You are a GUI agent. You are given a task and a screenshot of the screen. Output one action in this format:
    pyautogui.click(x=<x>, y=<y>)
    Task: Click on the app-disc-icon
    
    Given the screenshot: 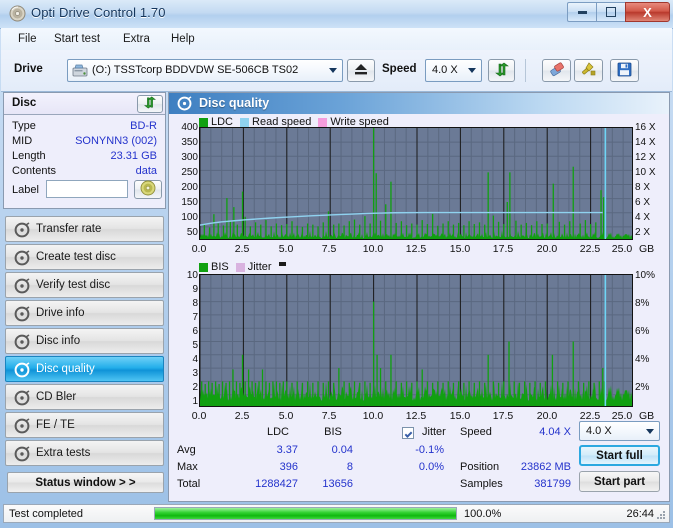 What is the action you would take?
    pyautogui.click(x=17, y=13)
    